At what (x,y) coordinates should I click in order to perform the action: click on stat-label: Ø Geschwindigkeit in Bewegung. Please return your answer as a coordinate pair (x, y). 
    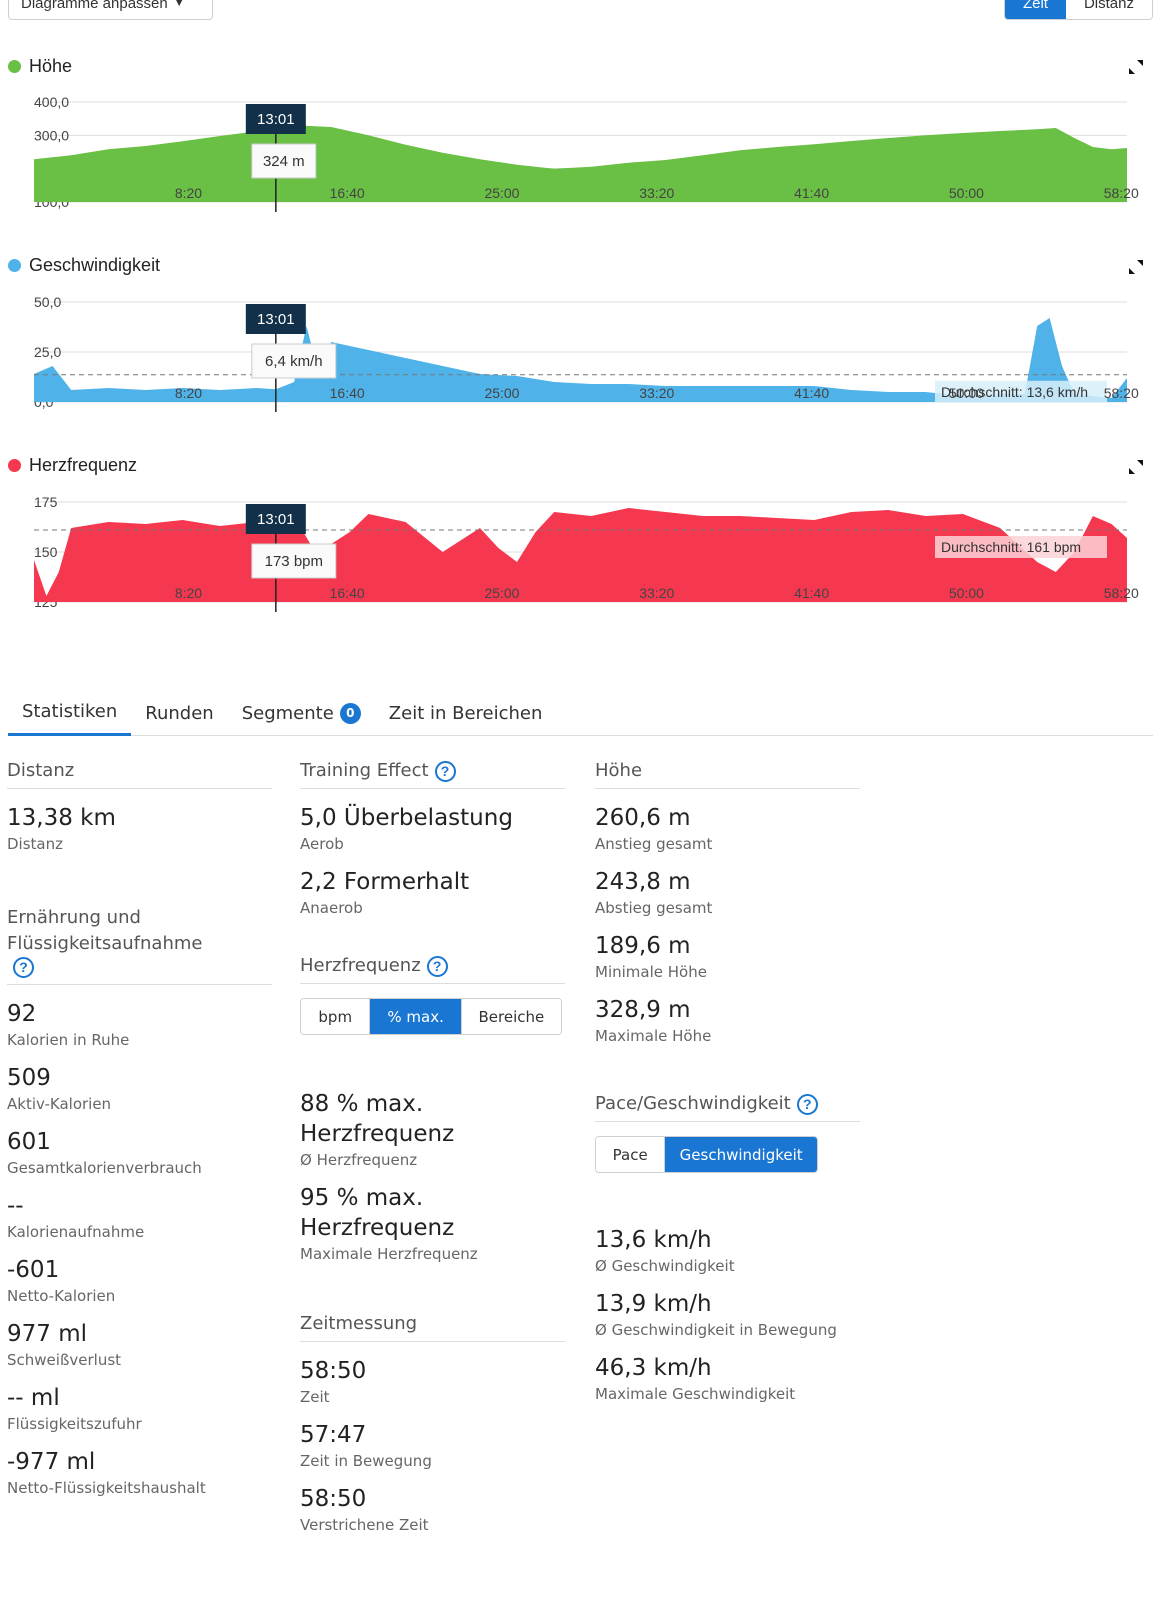
    Looking at the image, I should click on (716, 1330).